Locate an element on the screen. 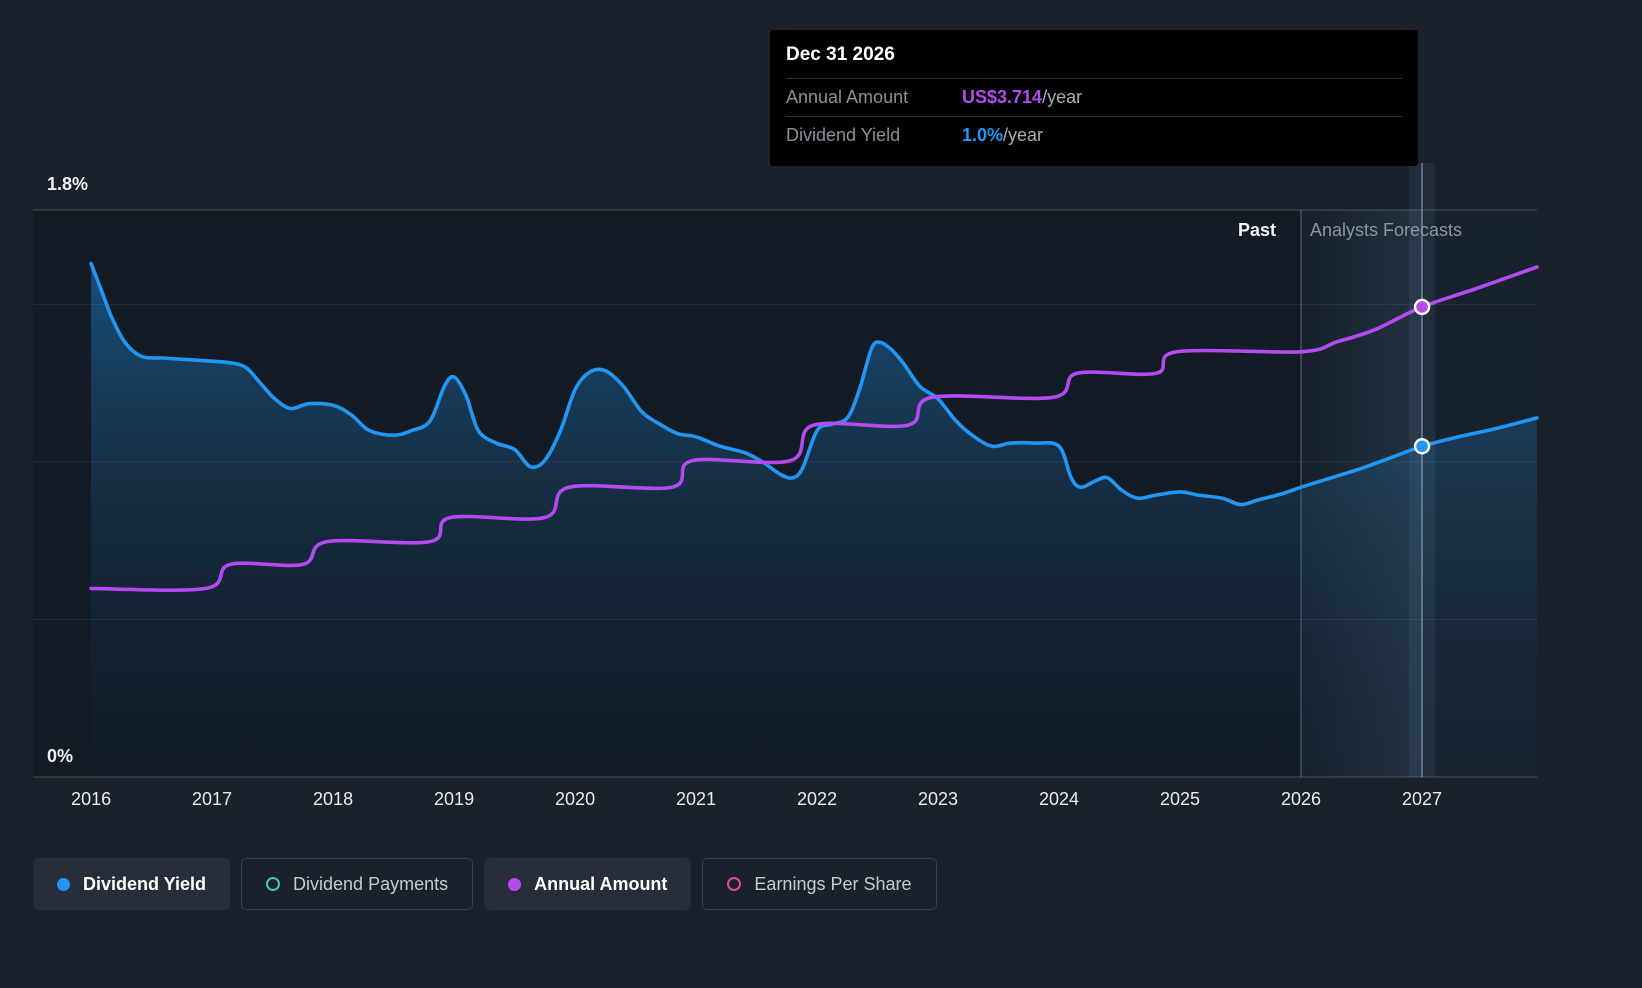 The image size is (1642, 988). tooltip-dividend-yield-value: 1.0% is located at coordinates (983, 135).